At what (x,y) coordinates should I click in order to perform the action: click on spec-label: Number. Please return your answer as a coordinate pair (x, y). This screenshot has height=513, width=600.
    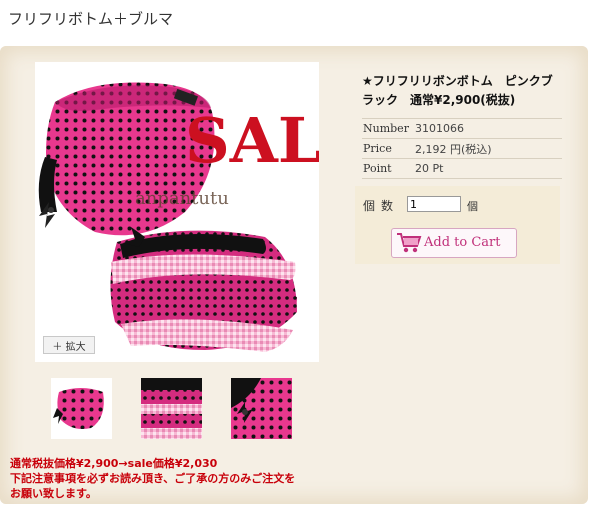
    Looking at the image, I should click on (386, 128).